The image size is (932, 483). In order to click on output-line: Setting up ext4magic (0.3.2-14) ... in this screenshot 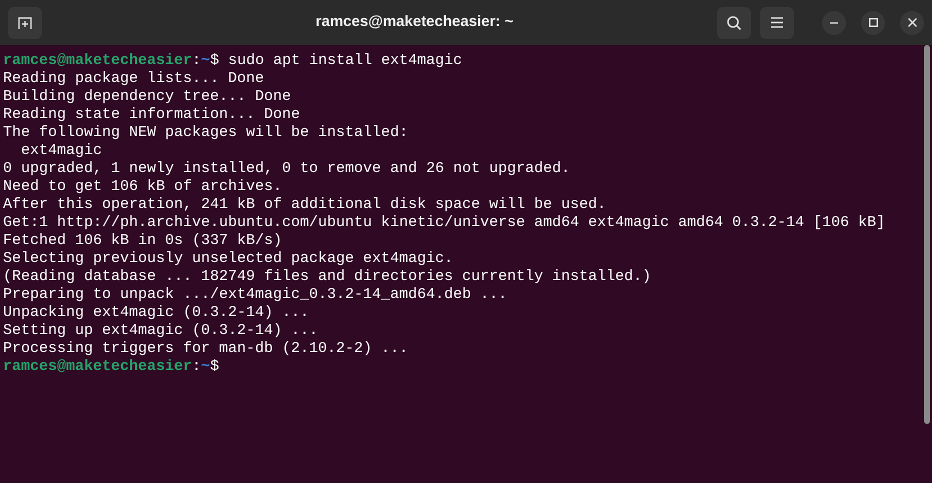, I will do `click(161, 331)`.